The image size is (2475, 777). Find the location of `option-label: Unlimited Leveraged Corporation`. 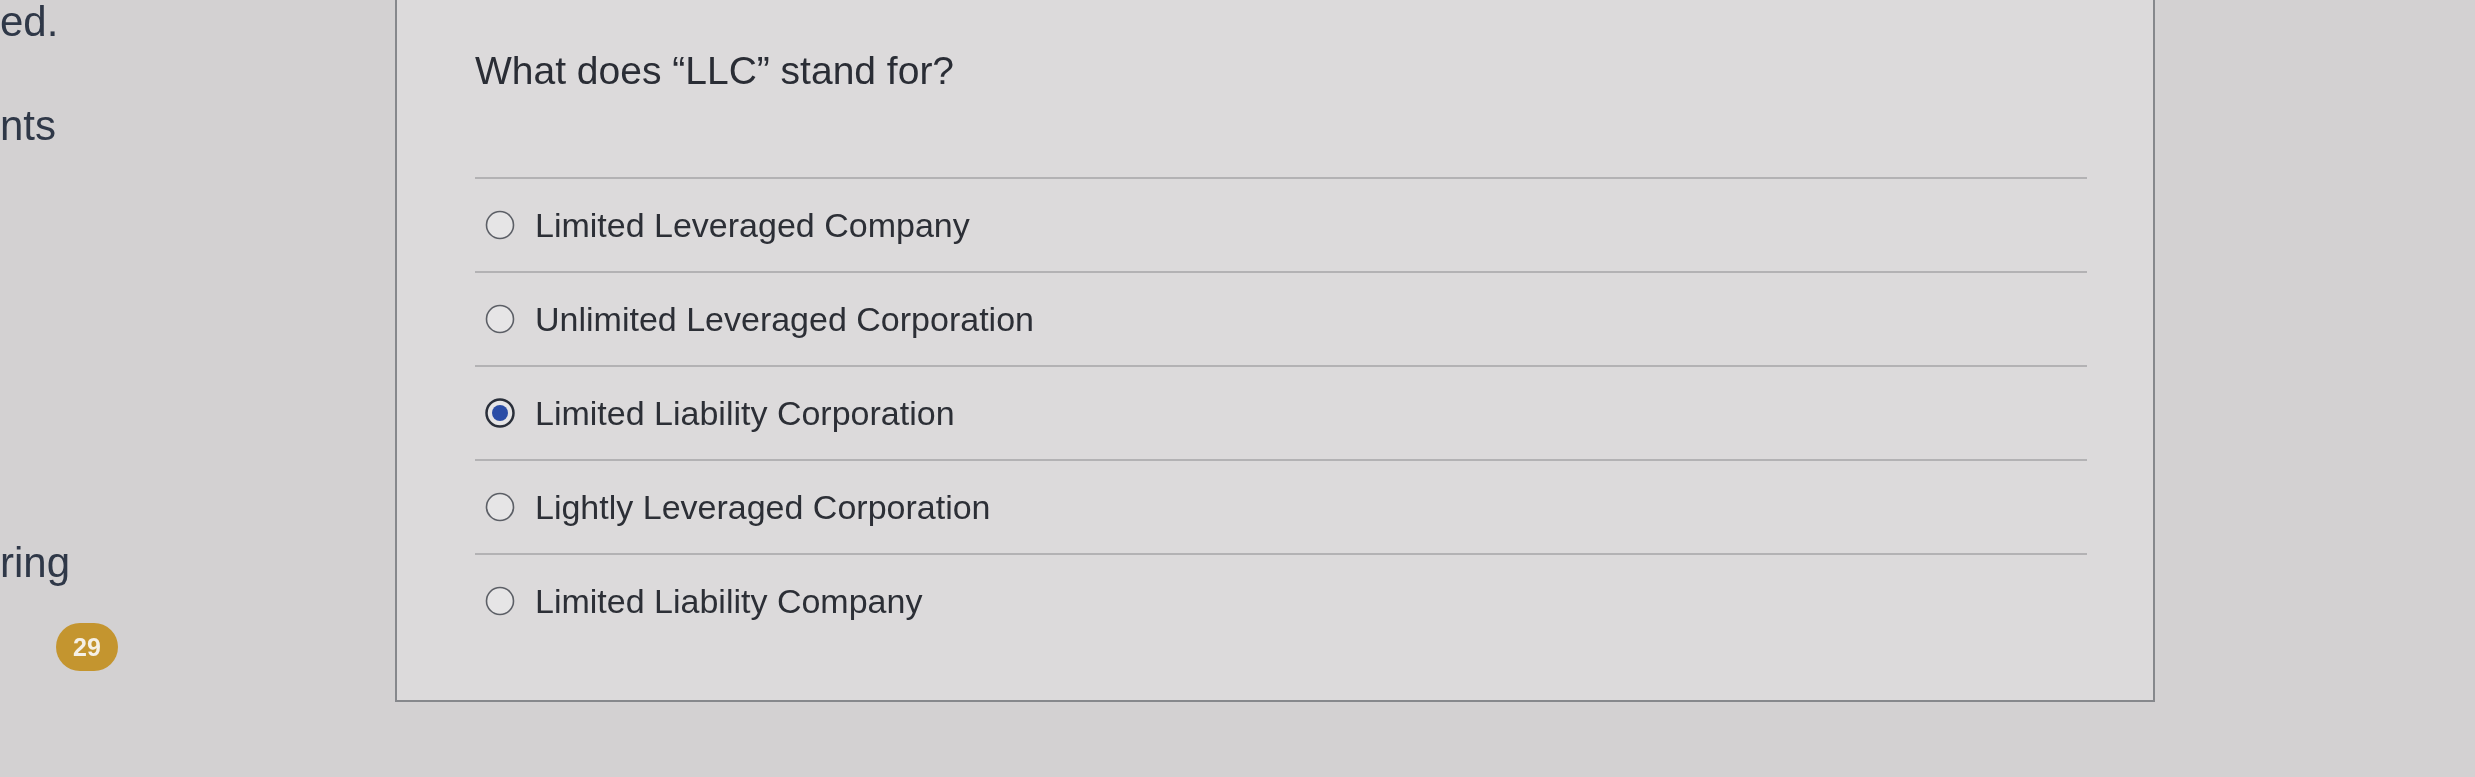

option-label: Unlimited Leveraged Corporation is located at coordinates (784, 319).